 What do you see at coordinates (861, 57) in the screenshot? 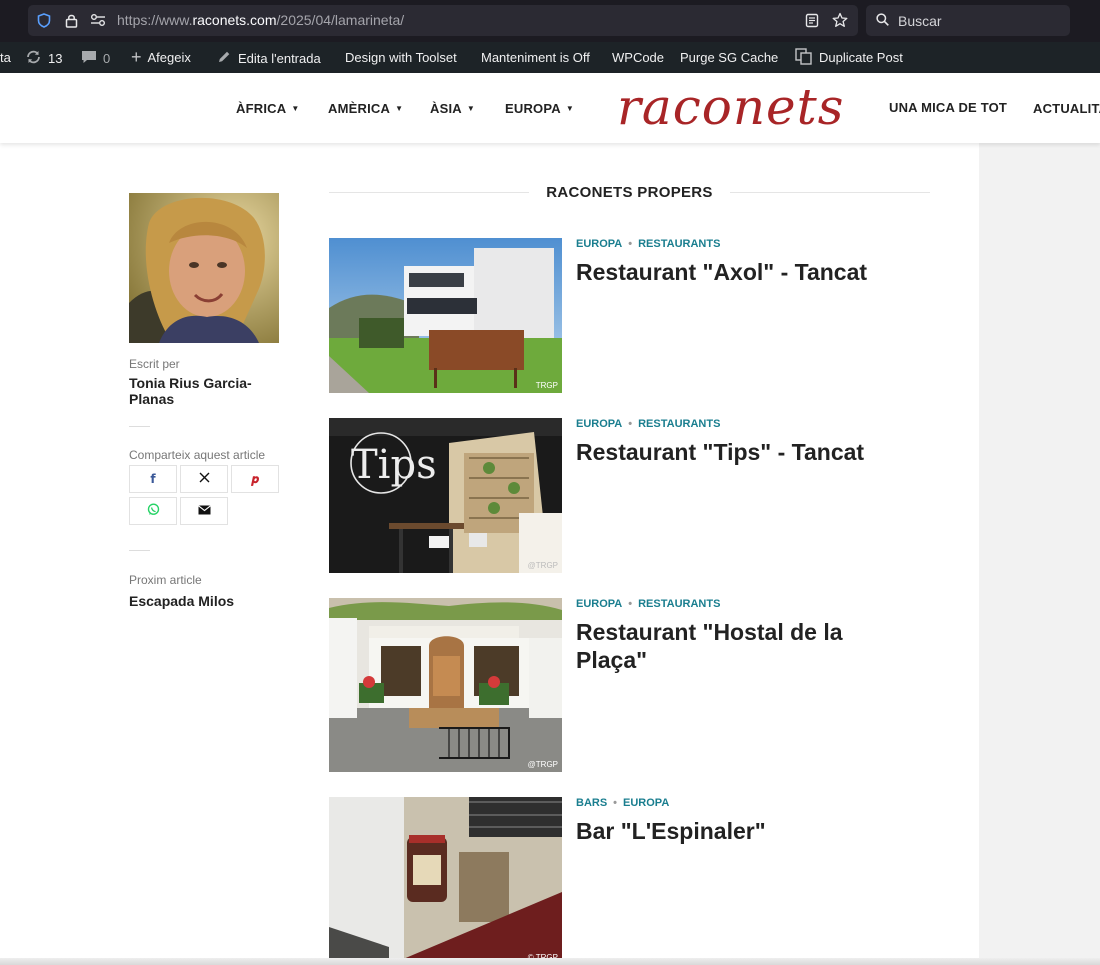
I see `duplicate-post-label: Duplicate Post` at bounding box center [861, 57].